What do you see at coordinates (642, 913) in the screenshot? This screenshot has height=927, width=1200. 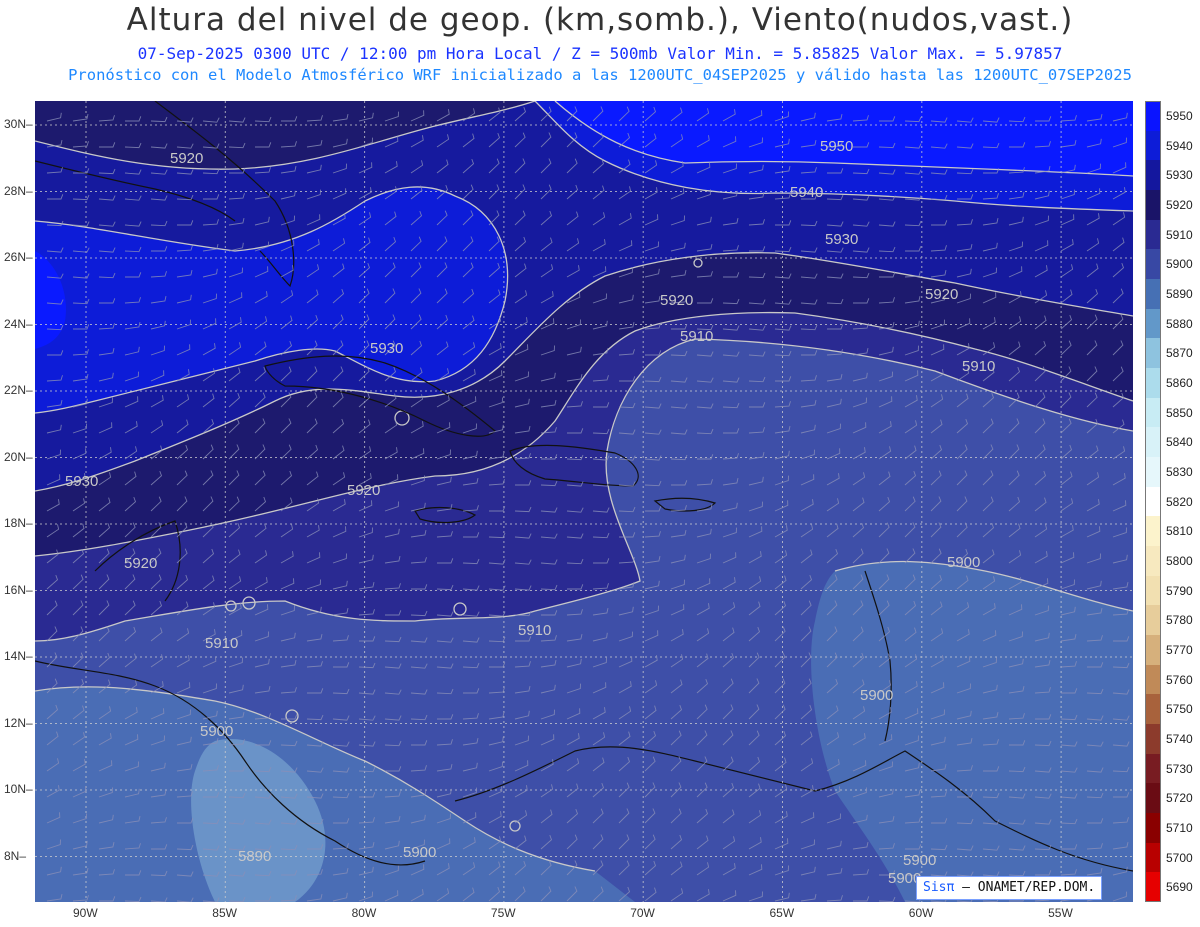 I see `lon-label: 70W` at bounding box center [642, 913].